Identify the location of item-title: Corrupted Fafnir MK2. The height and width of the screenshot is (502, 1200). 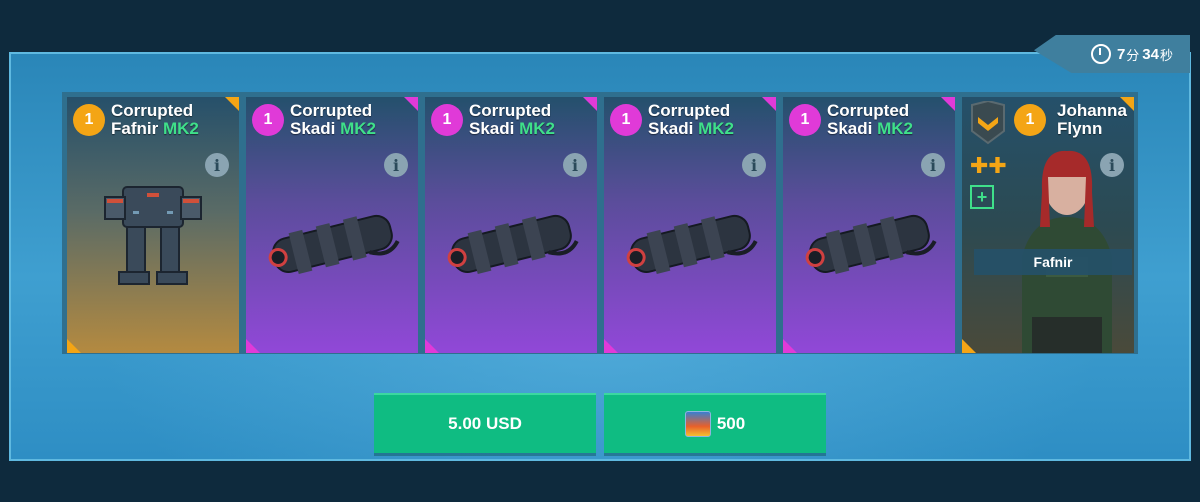
(155, 119).